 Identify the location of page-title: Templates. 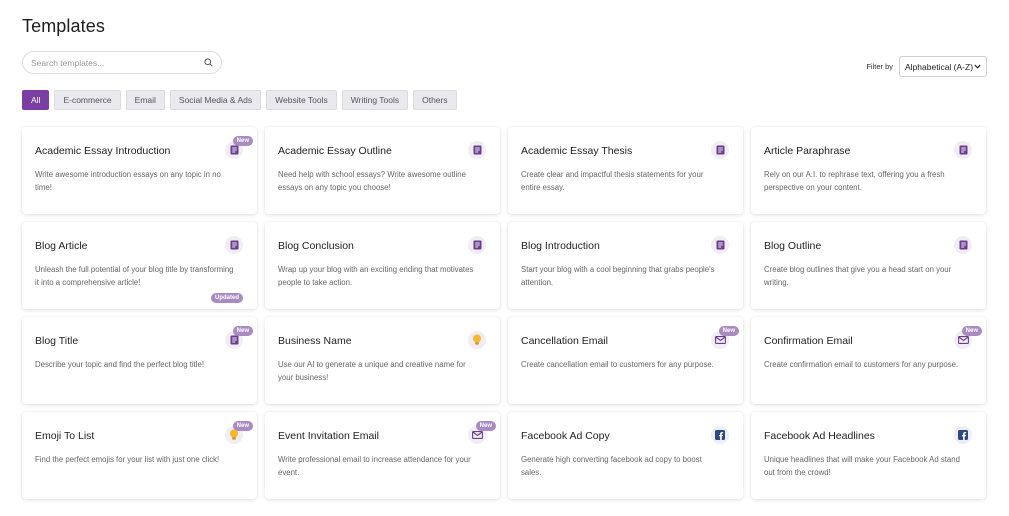
(63, 26).